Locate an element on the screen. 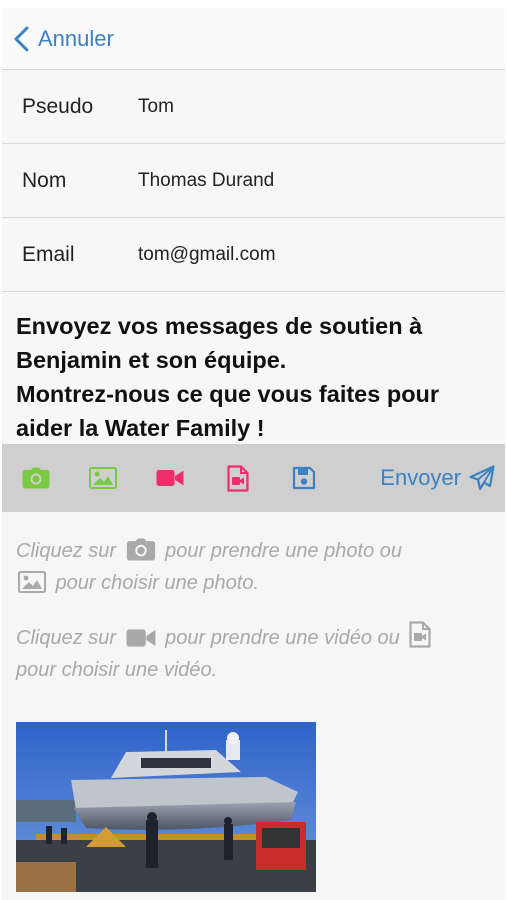 The width and height of the screenshot is (507, 900). boat-photo is located at coordinates (166, 807).